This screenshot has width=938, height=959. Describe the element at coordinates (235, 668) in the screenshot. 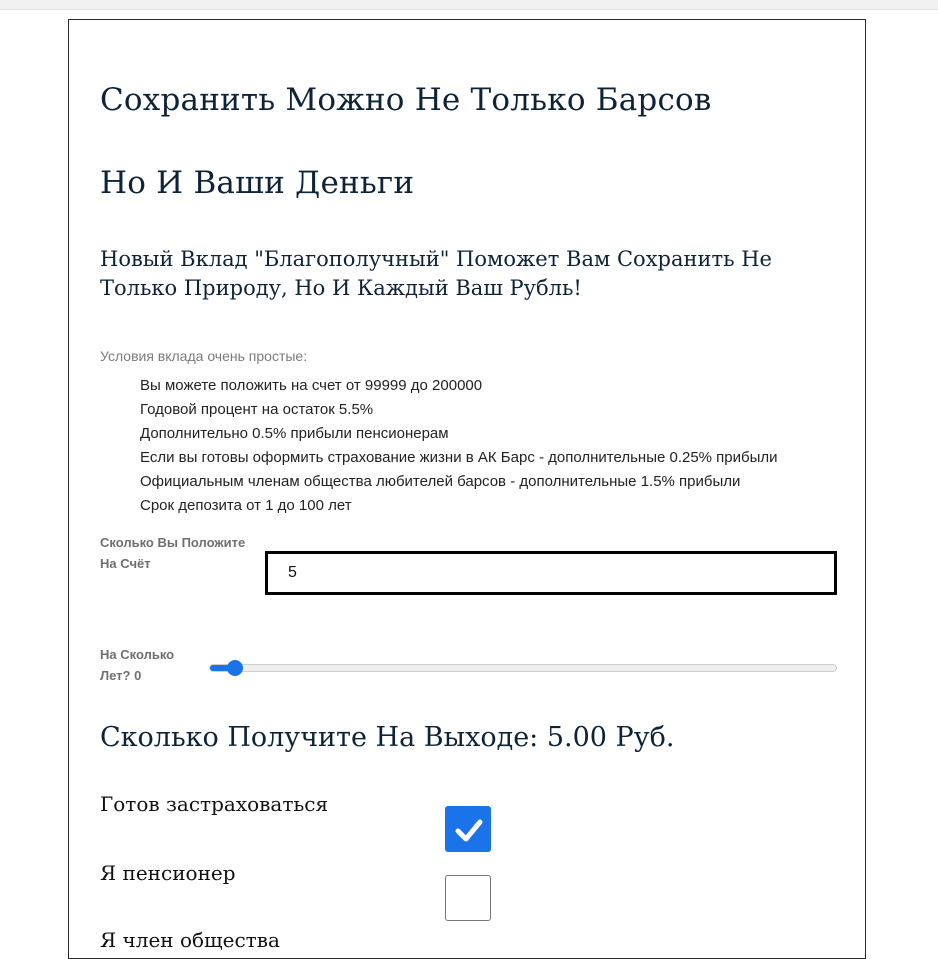

I see `years-slider-thumb` at that location.